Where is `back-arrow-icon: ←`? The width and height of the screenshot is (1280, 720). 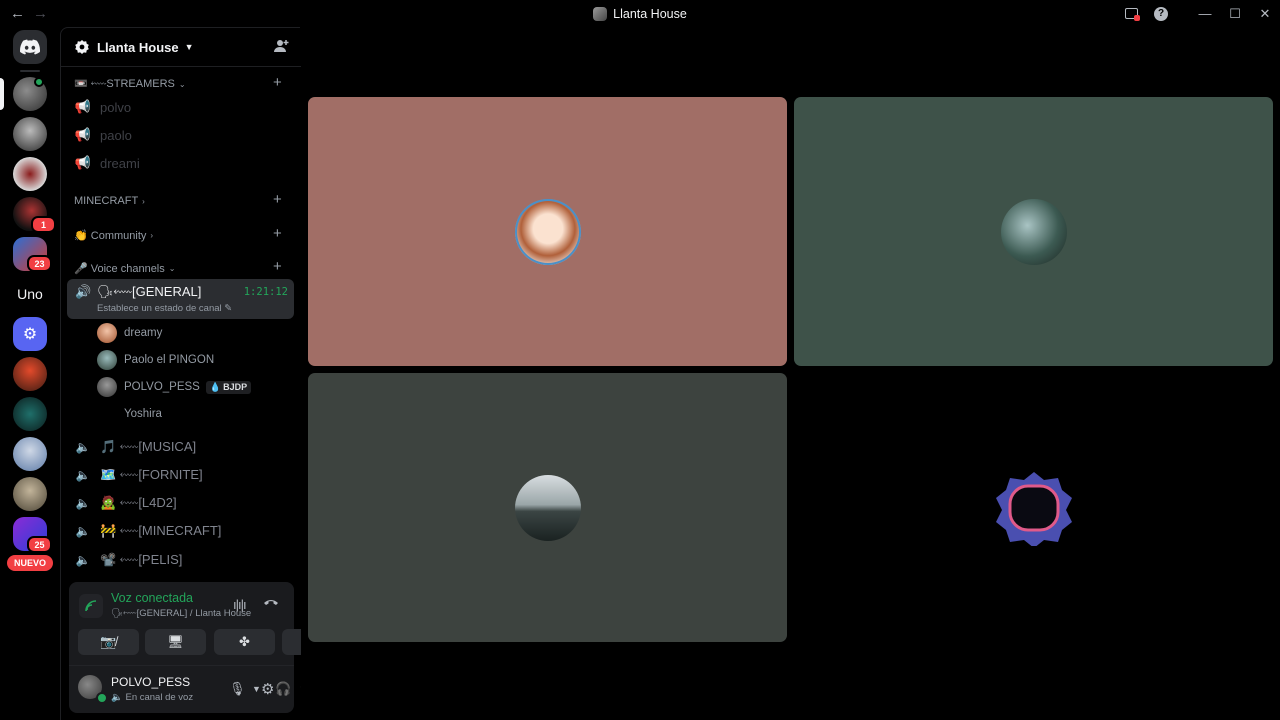 back-arrow-icon: ← is located at coordinates (17, 13).